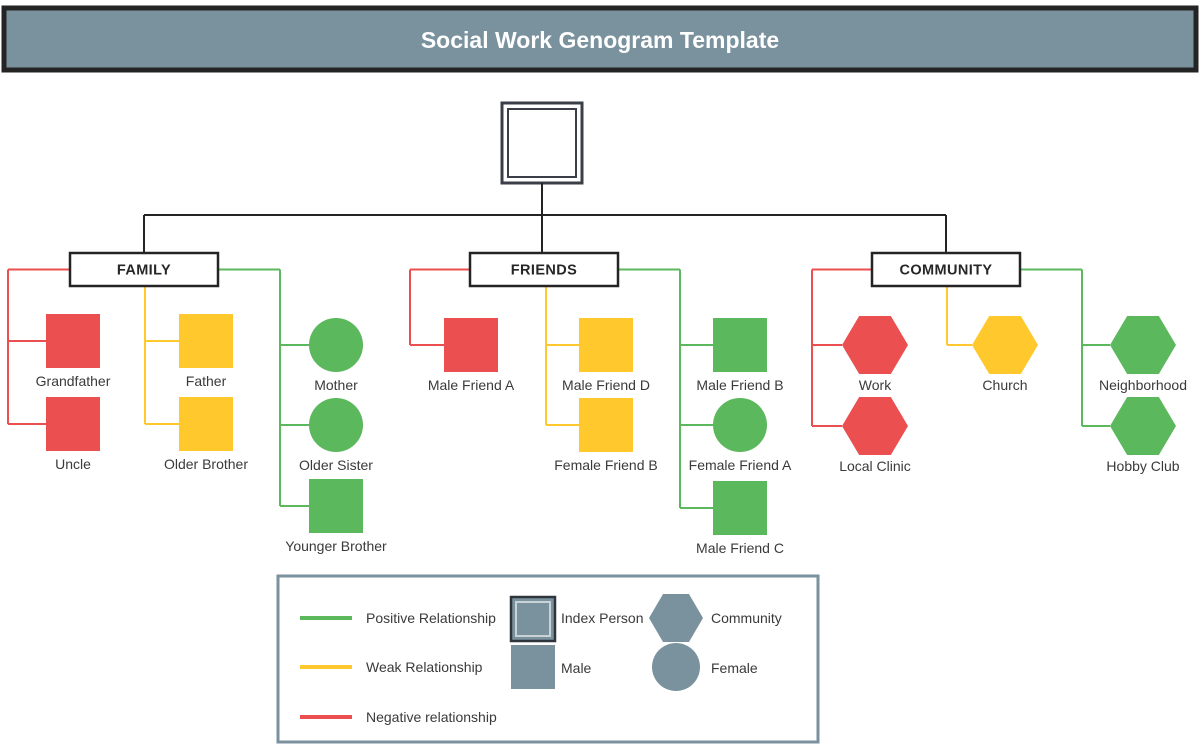  Describe the element at coordinates (73, 424) in the screenshot. I see `node-uncle-square` at that location.